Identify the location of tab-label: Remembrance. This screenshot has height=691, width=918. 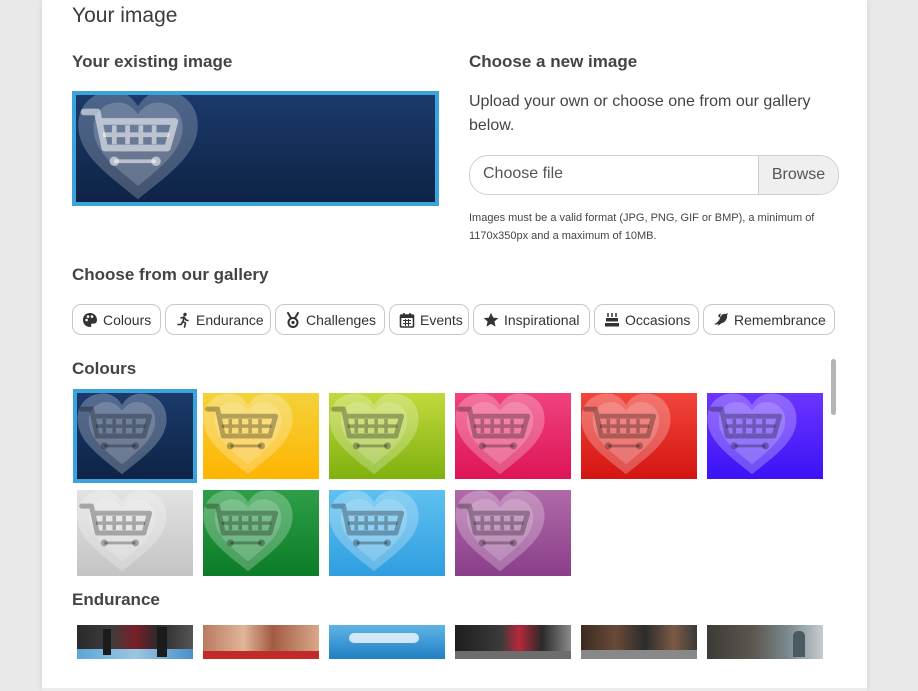
(780, 319).